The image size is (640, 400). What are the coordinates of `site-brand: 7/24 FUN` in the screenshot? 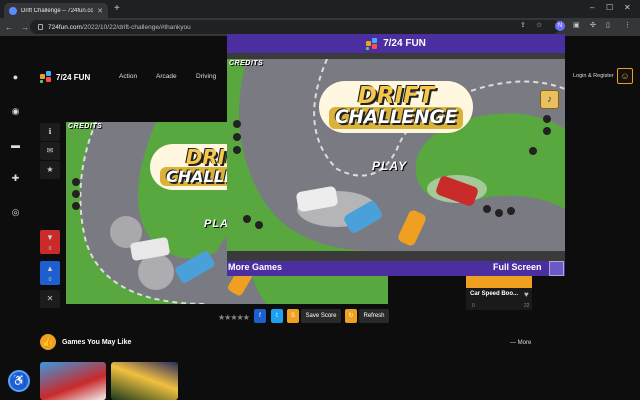 It's located at (73, 77).